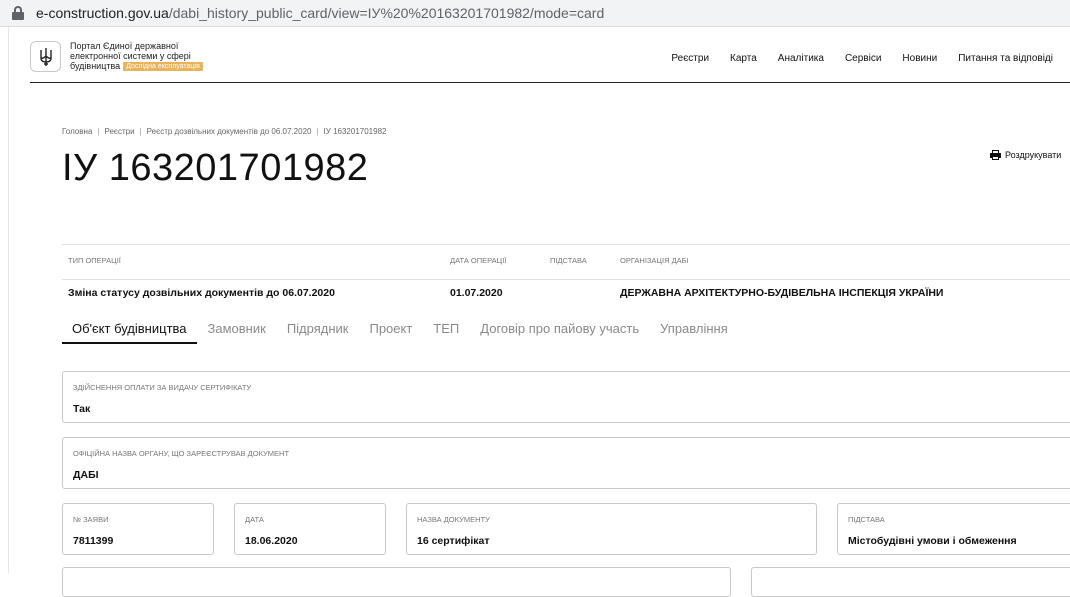 This screenshot has height=597, width=1070. Describe the element at coordinates (390, 329) in the screenshot. I see `tab-project: Проект` at that location.